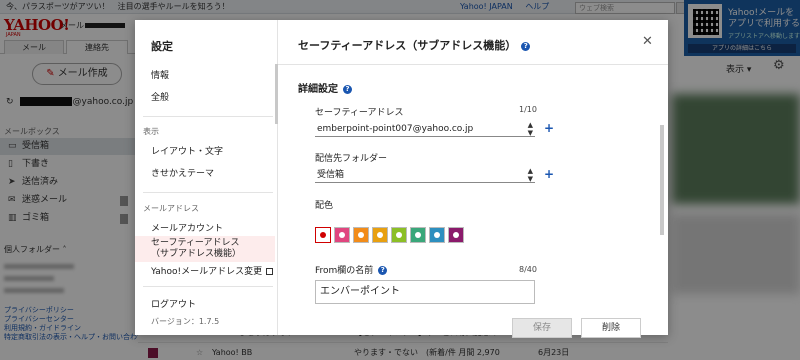 This screenshot has width=800, height=360. What do you see at coordinates (196, 254) in the screenshot?
I see `safety-address-line: （サブアドレス機能）` at bounding box center [196, 254].